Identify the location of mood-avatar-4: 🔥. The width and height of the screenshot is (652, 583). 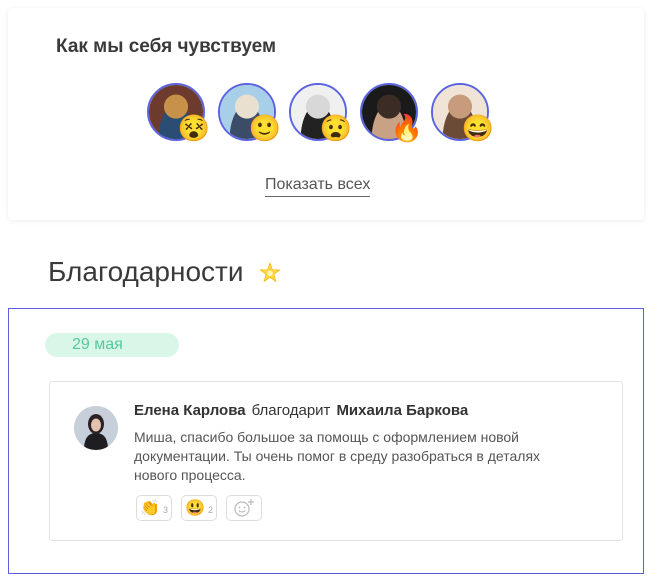
(395, 118).